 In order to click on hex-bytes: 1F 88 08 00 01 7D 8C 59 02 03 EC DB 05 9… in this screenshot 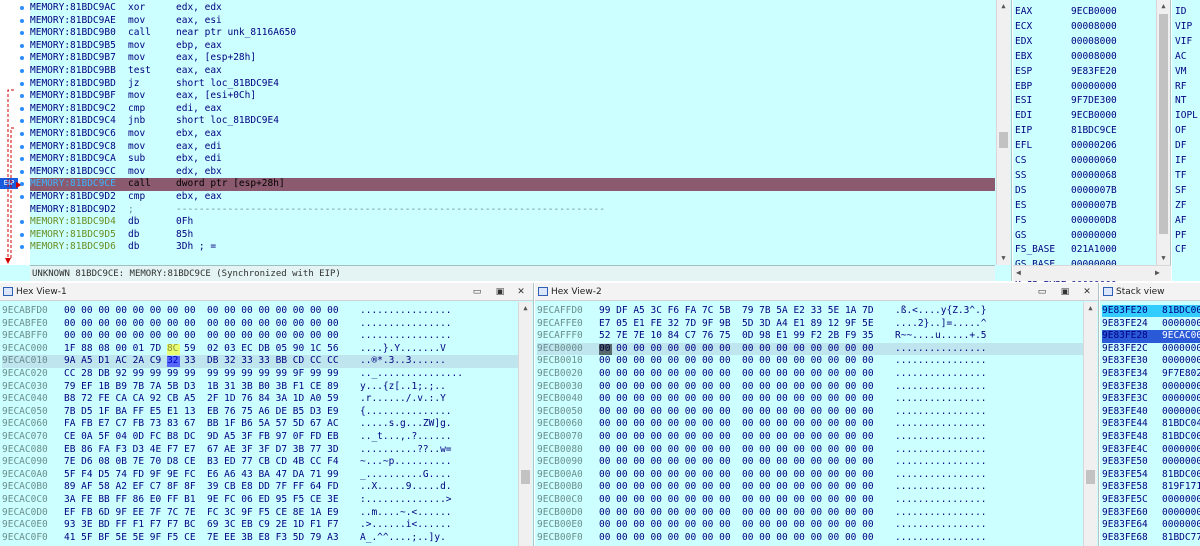, I will do `click(212, 349)`.